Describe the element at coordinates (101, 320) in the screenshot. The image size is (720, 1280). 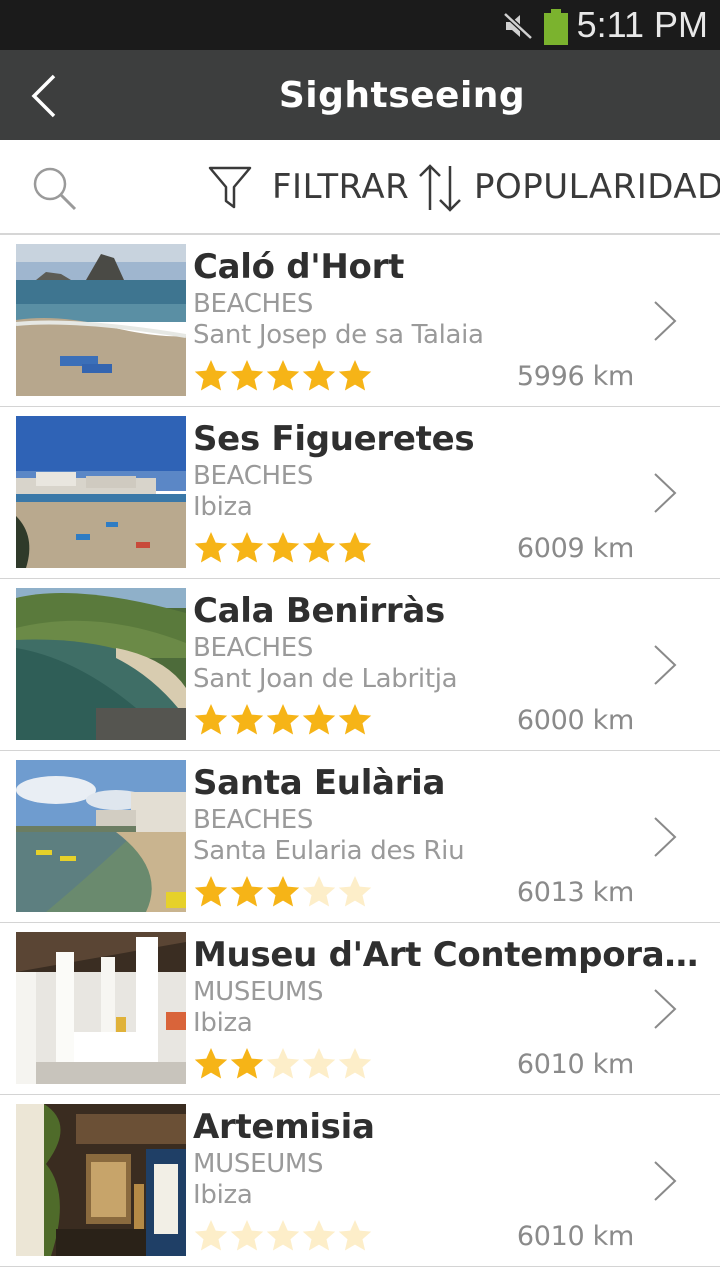
I see `beach-rock-photo` at that location.